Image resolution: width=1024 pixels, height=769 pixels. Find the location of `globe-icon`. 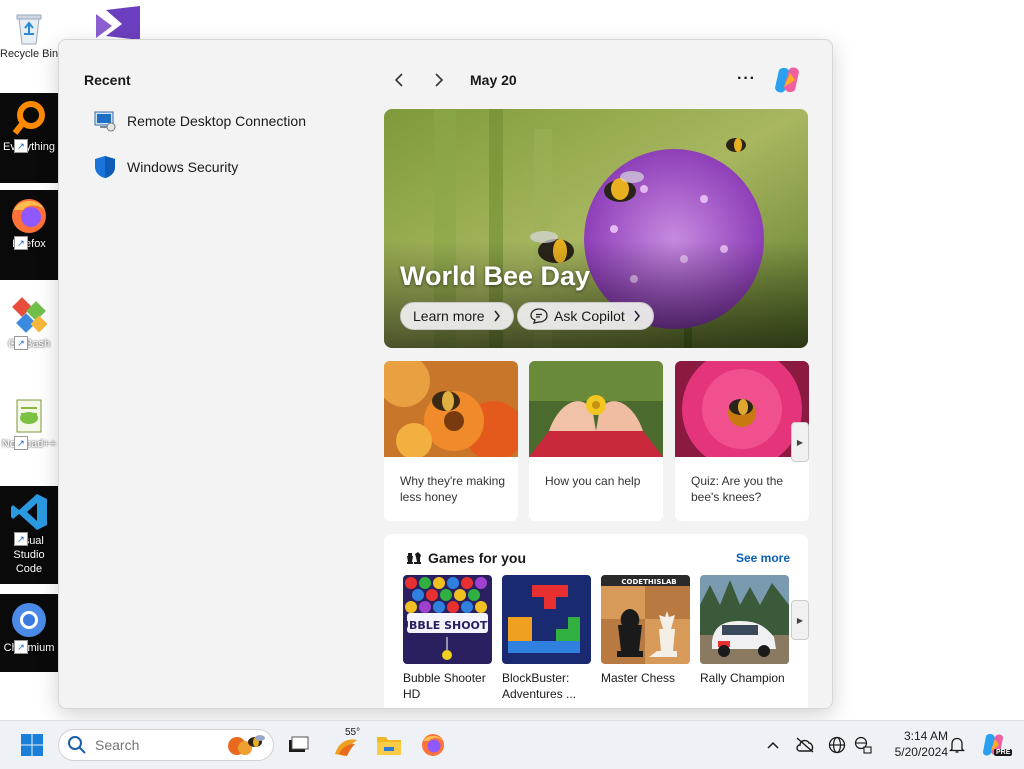

globe-icon is located at coordinates (837, 745).